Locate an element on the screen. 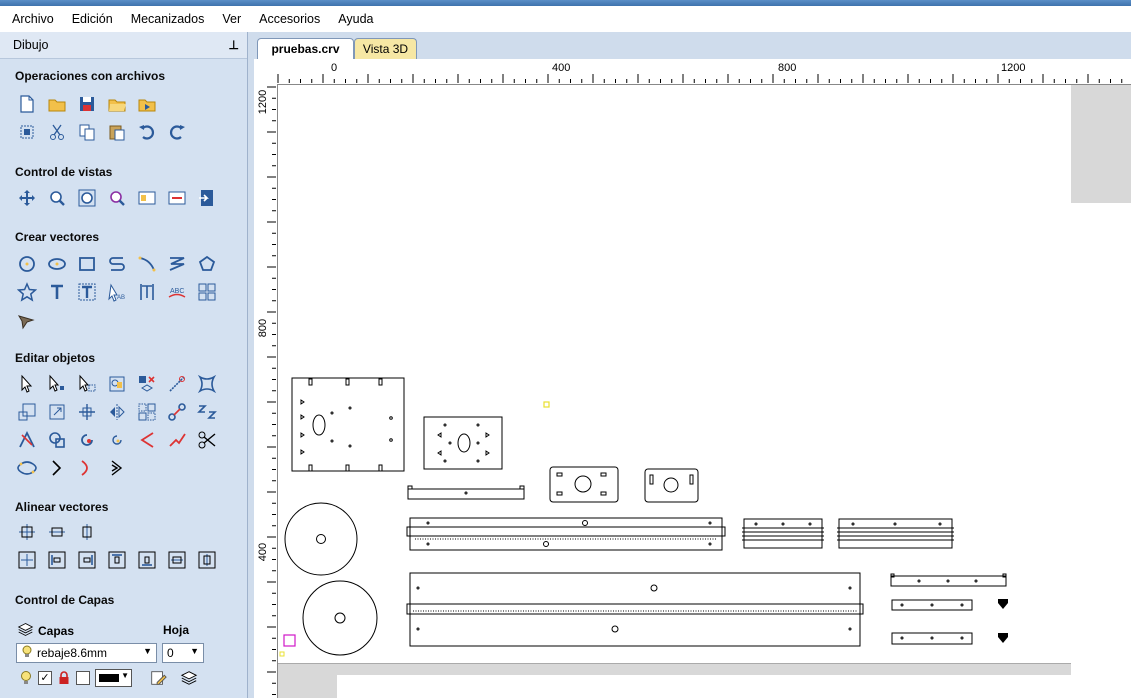  align-center-icon is located at coordinates (27, 532).